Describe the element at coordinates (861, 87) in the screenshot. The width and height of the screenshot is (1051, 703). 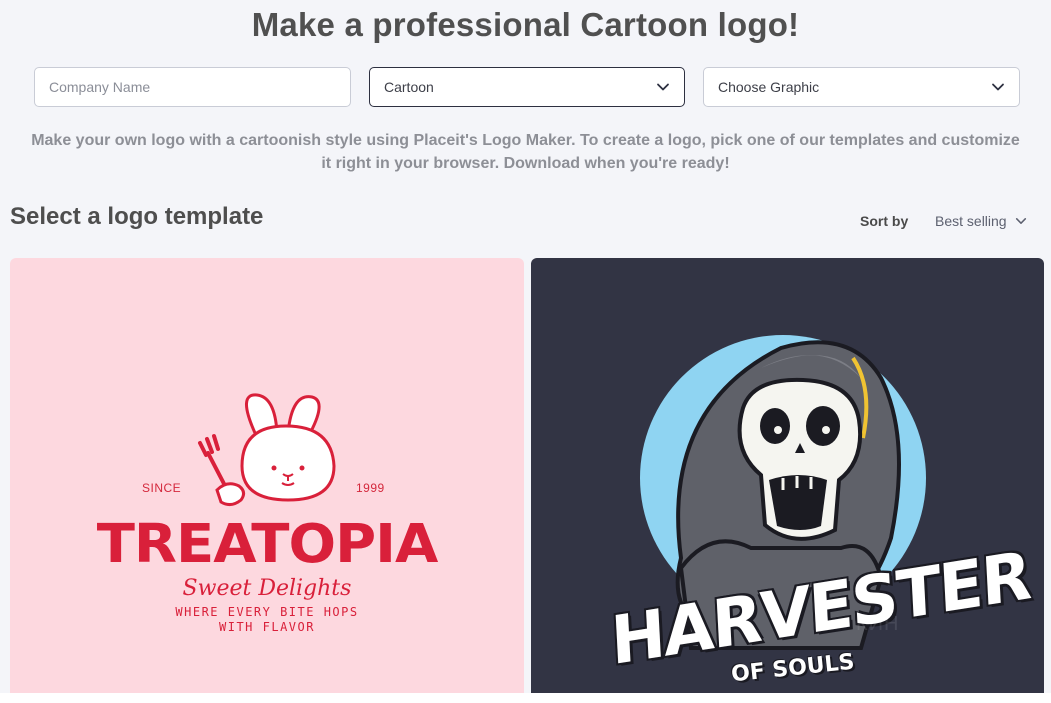
I see `graphic-select: Choose Graphic` at that location.